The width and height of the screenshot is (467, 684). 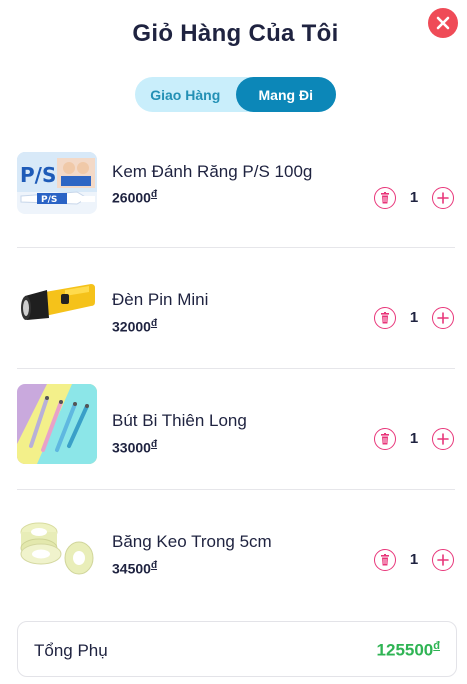 What do you see at coordinates (212, 171) in the screenshot?
I see `item-name: Kem Đánh Răng P/S 100g` at bounding box center [212, 171].